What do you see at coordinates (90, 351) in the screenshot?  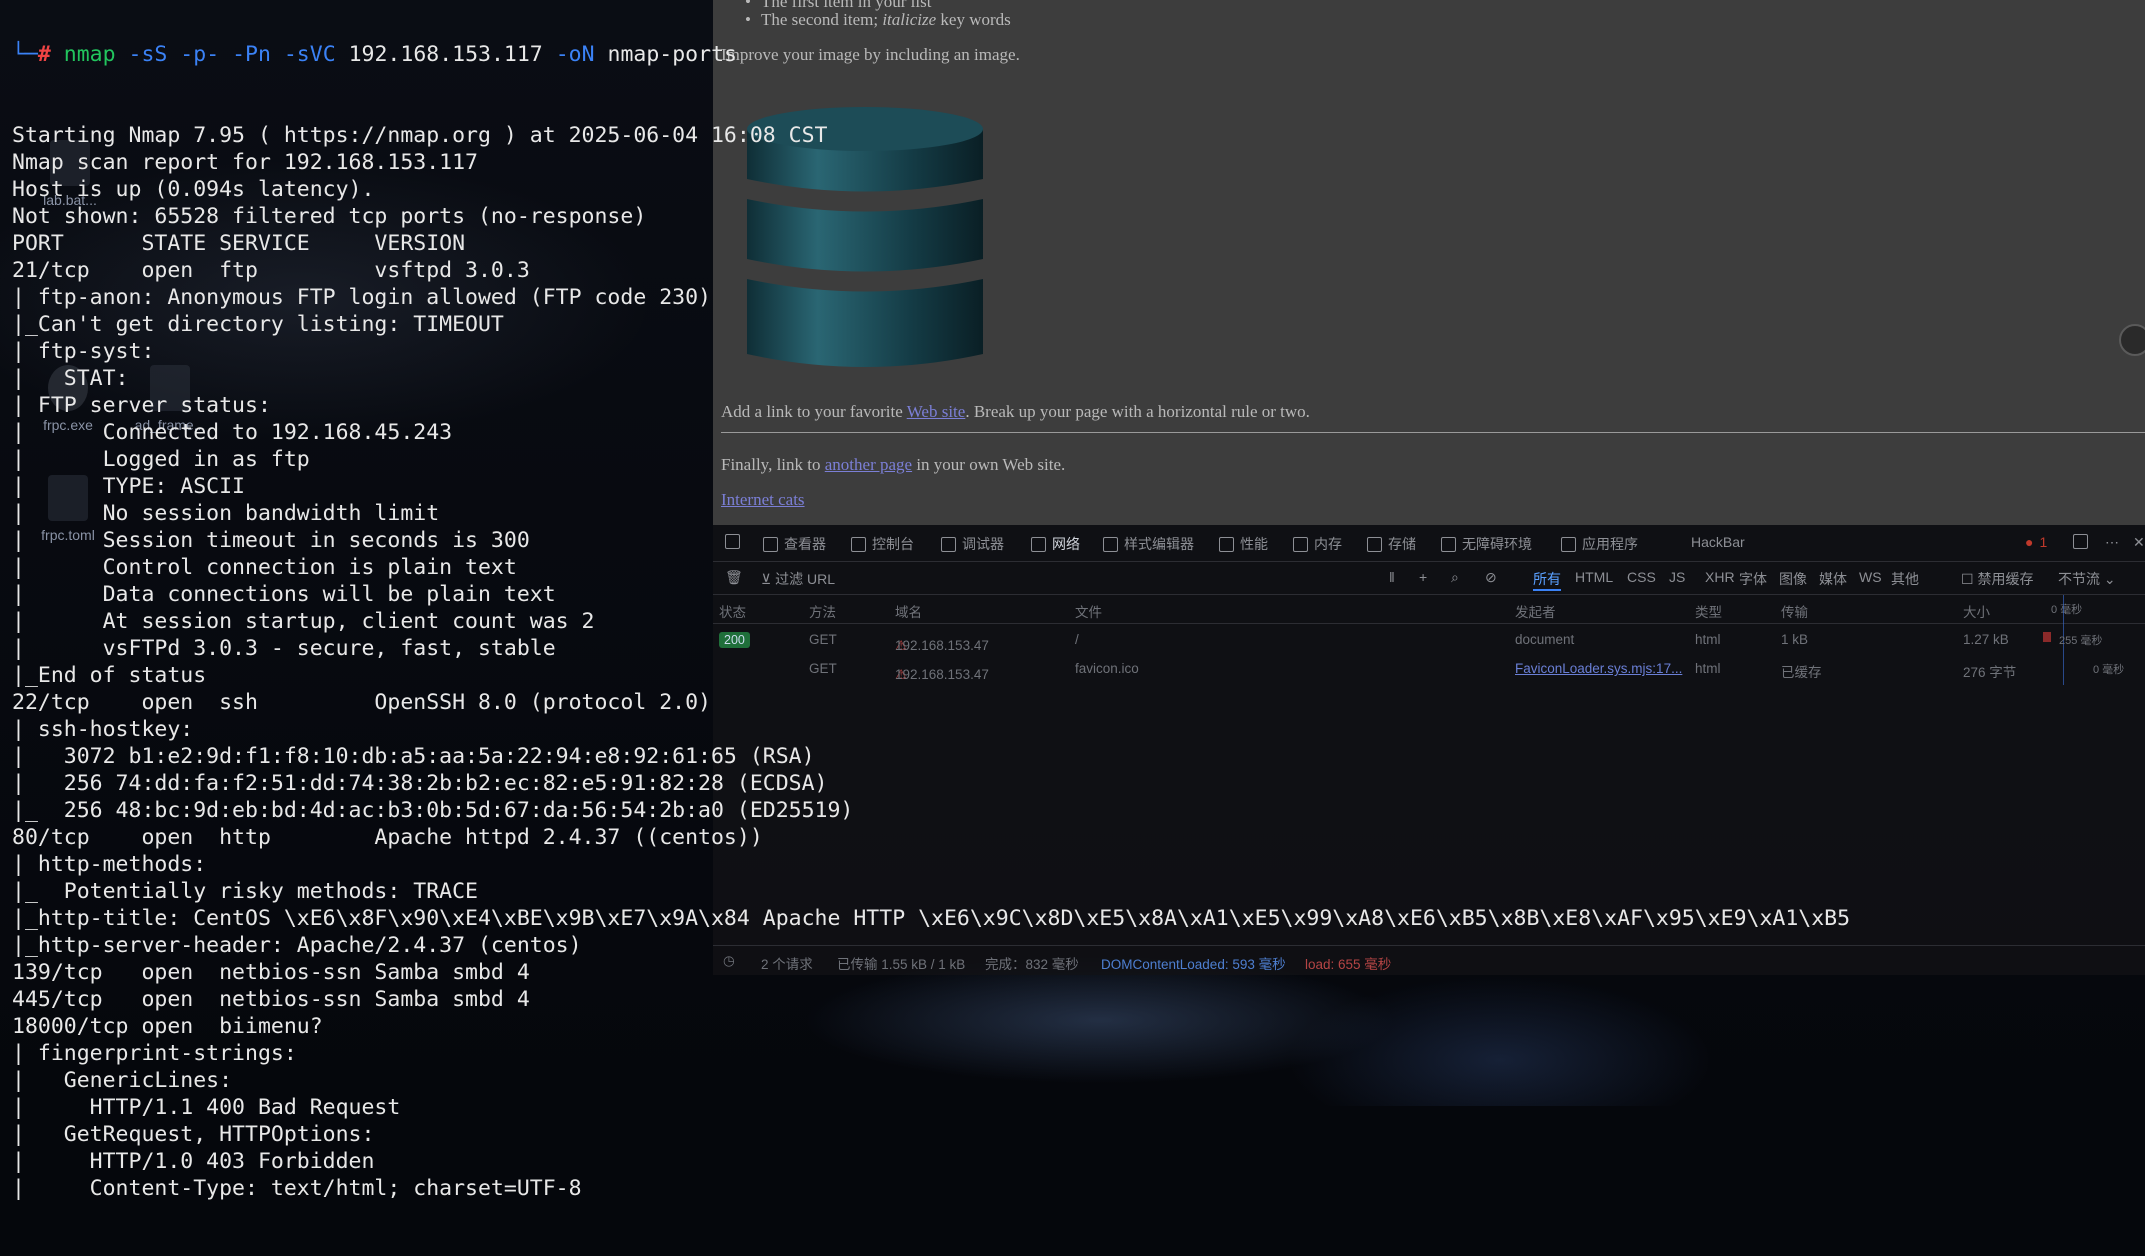 I see `terminal-line: | ftp-syst:` at bounding box center [90, 351].